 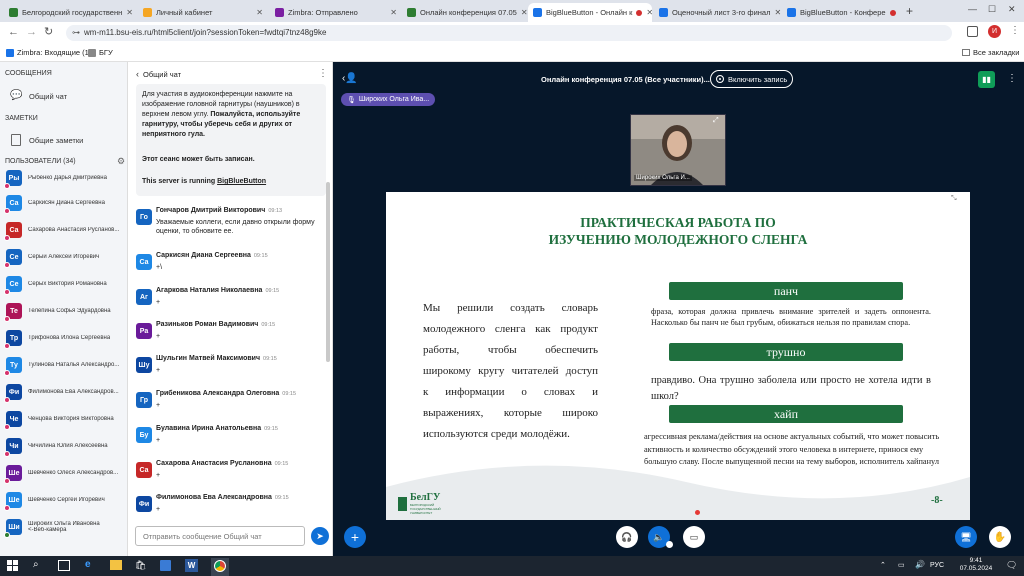 What do you see at coordinates (590, 12) in the screenshot?
I see `browser-tab-active: BigBlueButton - Онлайн к ✕` at bounding box center [590, 12].